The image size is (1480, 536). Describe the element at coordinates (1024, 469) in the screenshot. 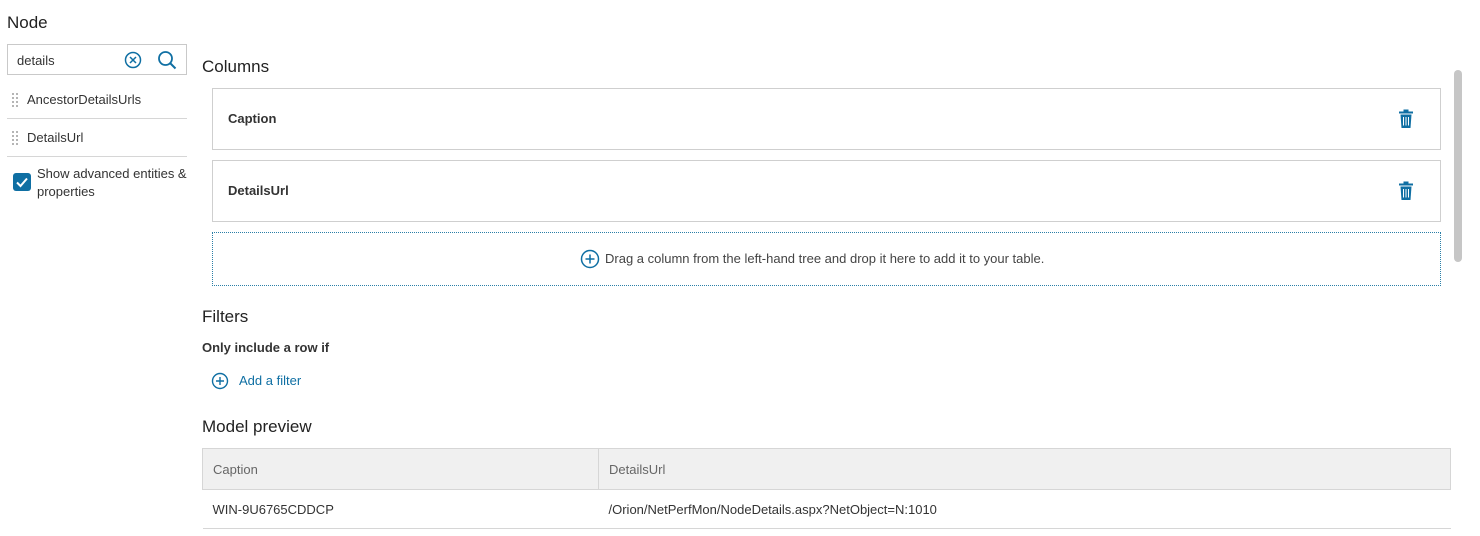

I see `column-header: DetailsUrl` at that location.